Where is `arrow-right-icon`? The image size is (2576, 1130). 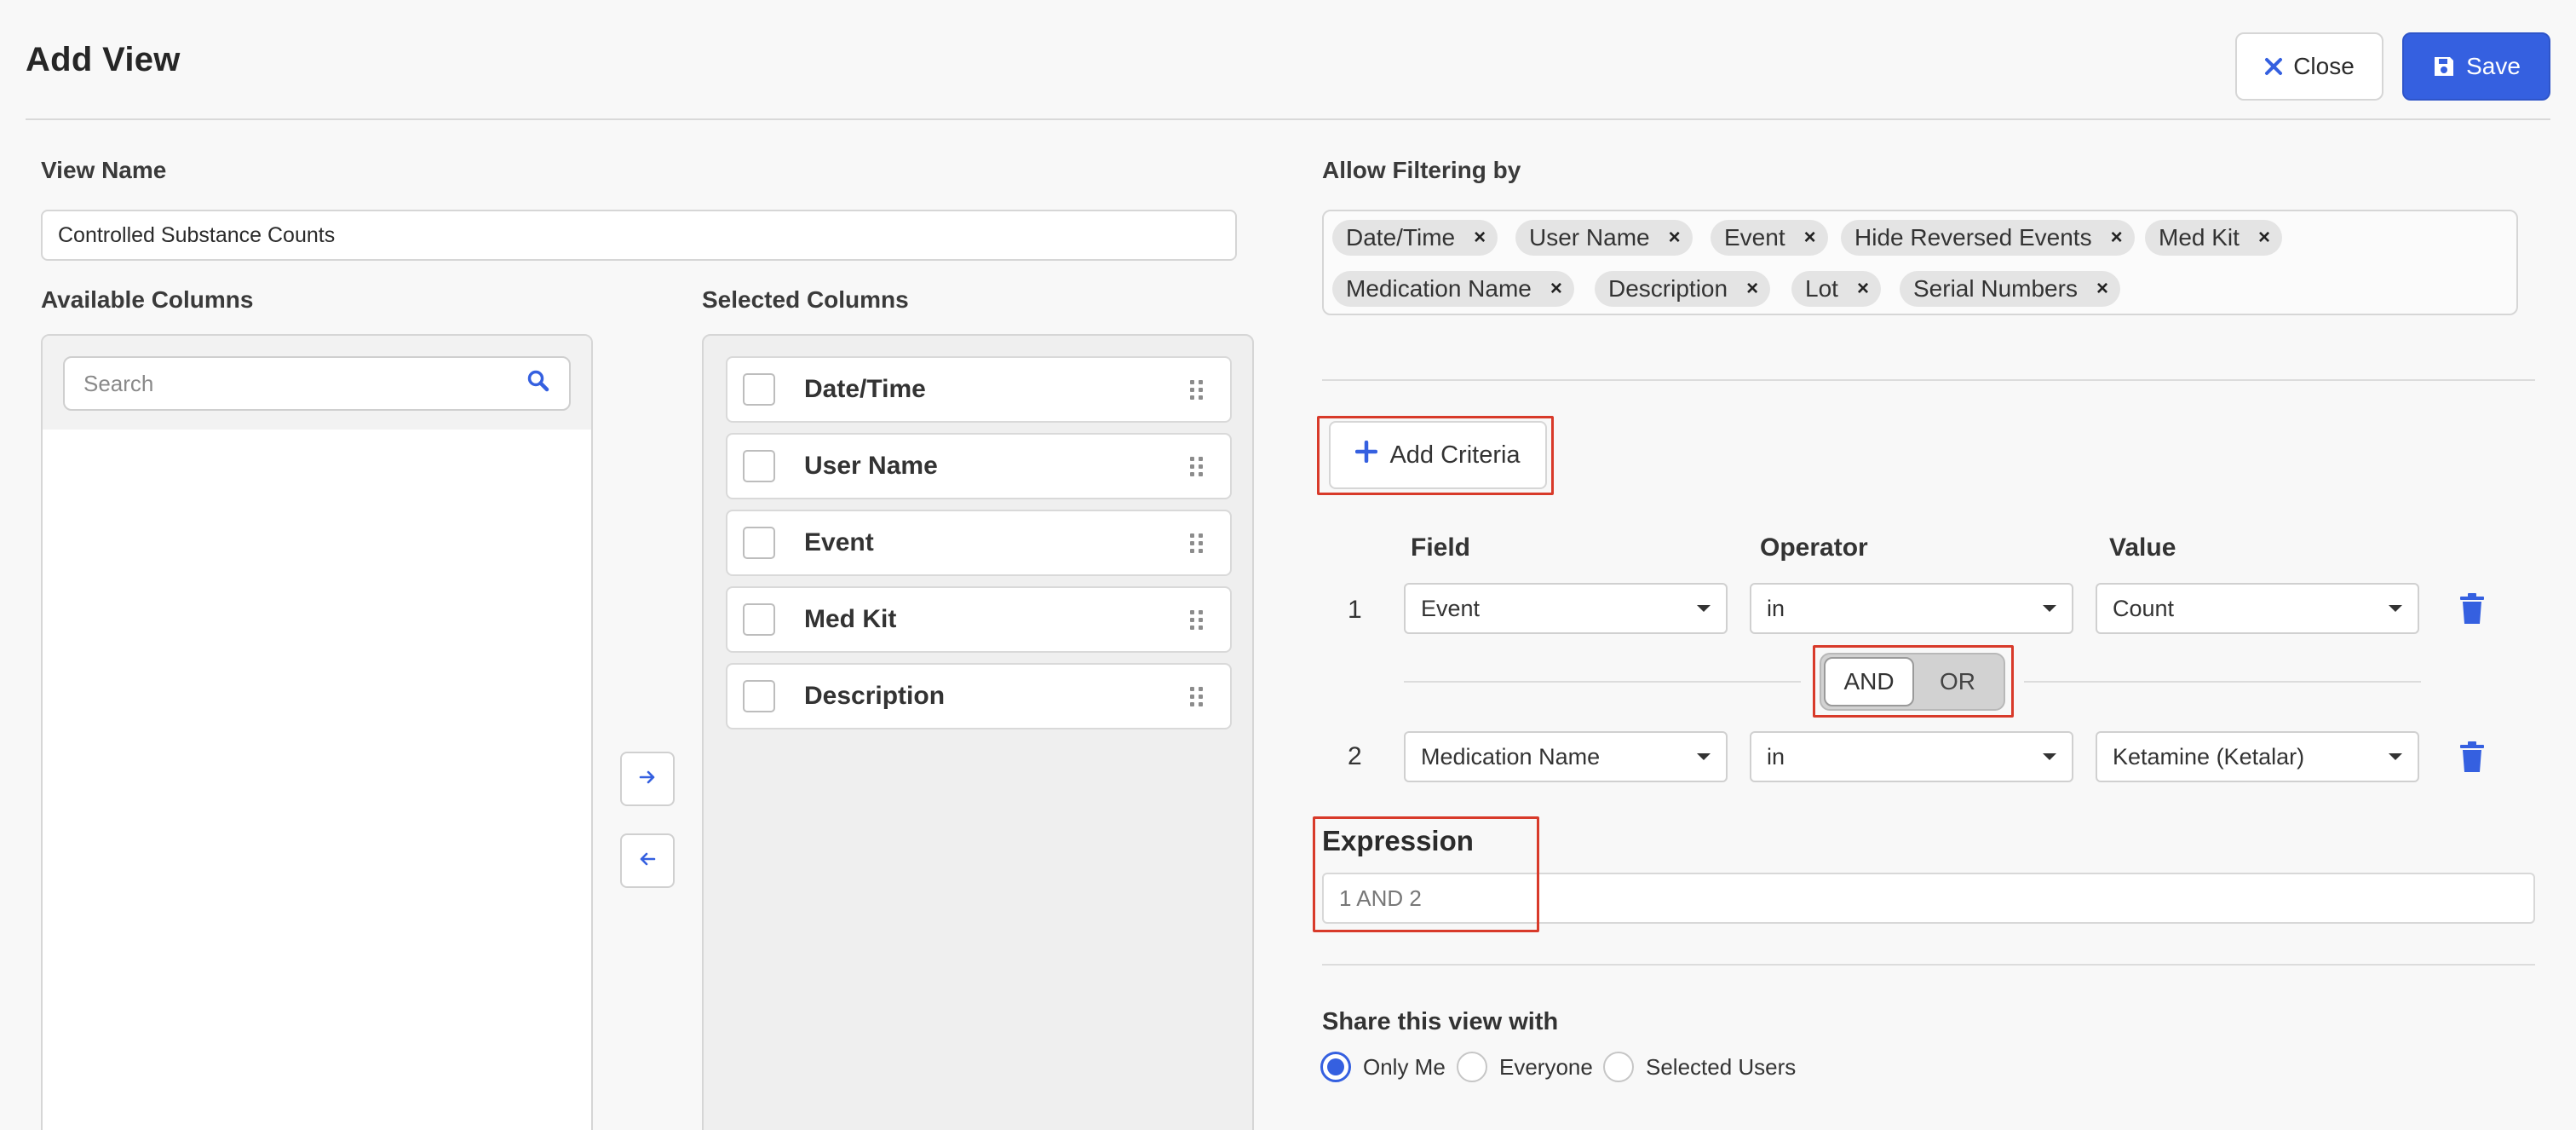
arrow-right-icon is located at coordinates (648, 779).